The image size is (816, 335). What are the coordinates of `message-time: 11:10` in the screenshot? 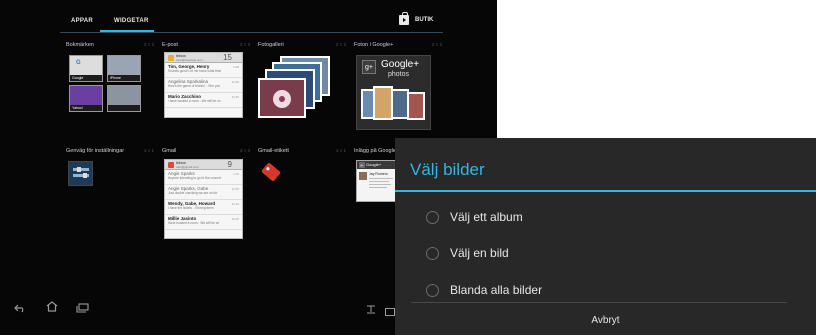 It's located at (235, 204).